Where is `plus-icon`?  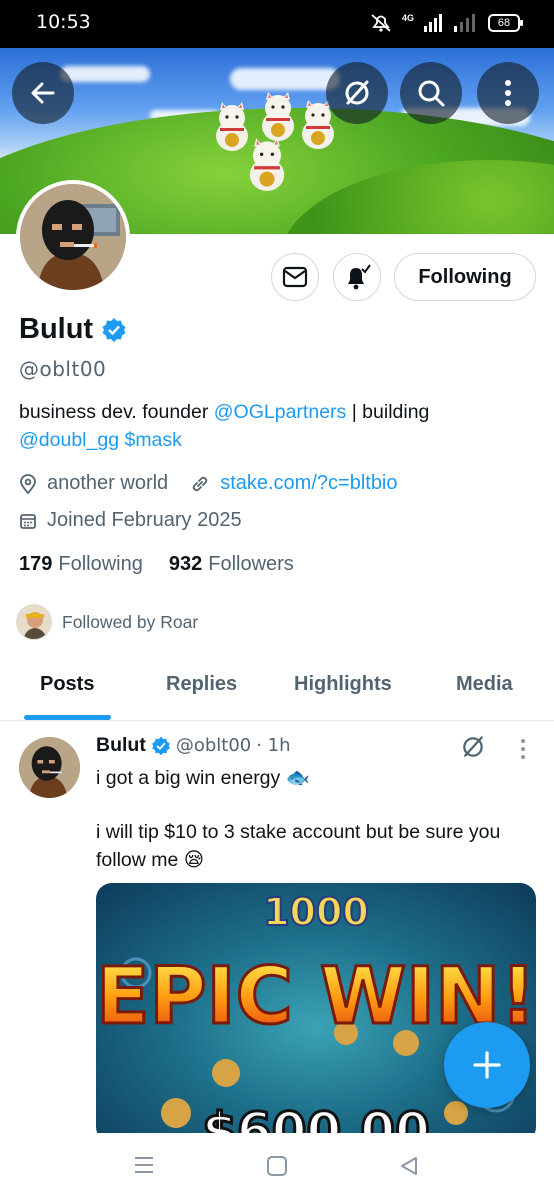 plus-icon is located at coordinates (487, 1065).